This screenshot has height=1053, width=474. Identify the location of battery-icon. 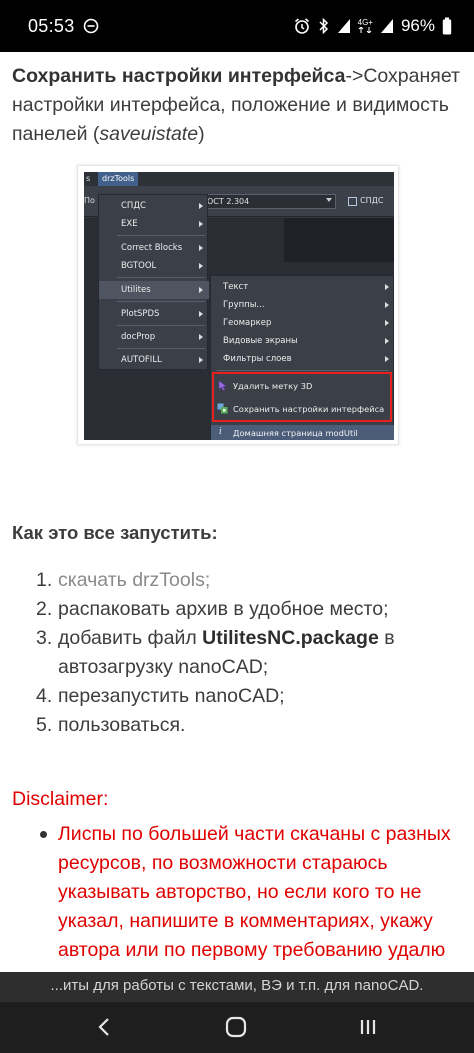
(447, 26).